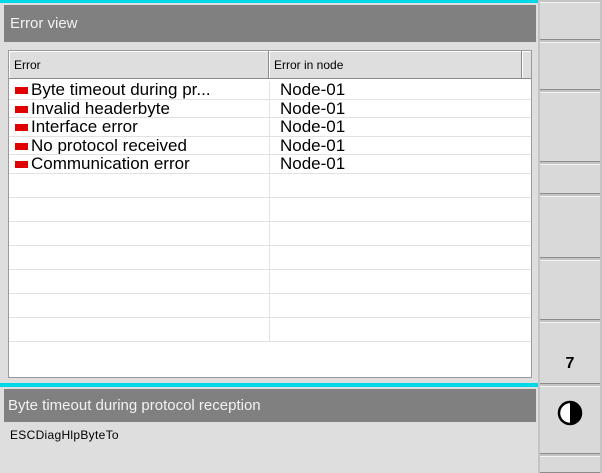 This screenshot has width=602, height=473. I want to click on error-text: Invalid headerbyte, so click(100, 108).